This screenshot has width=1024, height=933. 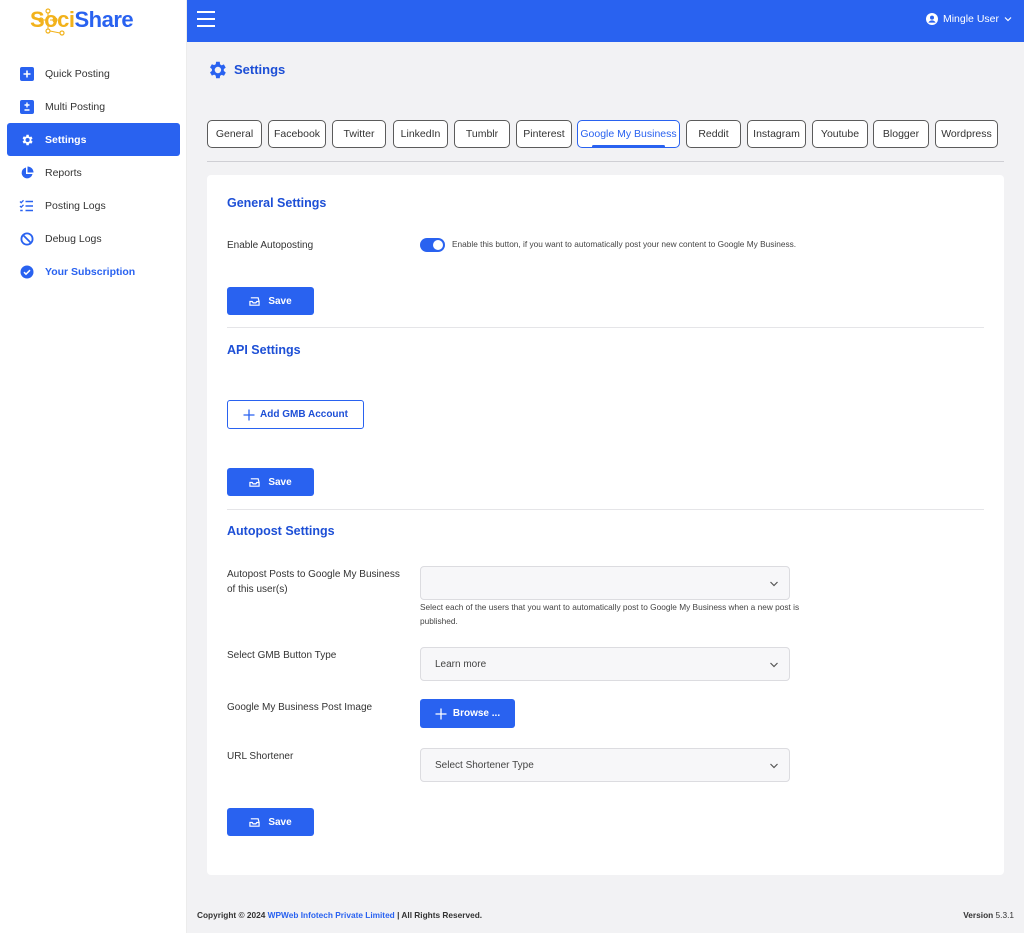 I want to click on plus-square-icon, so click(x=26, y=73).